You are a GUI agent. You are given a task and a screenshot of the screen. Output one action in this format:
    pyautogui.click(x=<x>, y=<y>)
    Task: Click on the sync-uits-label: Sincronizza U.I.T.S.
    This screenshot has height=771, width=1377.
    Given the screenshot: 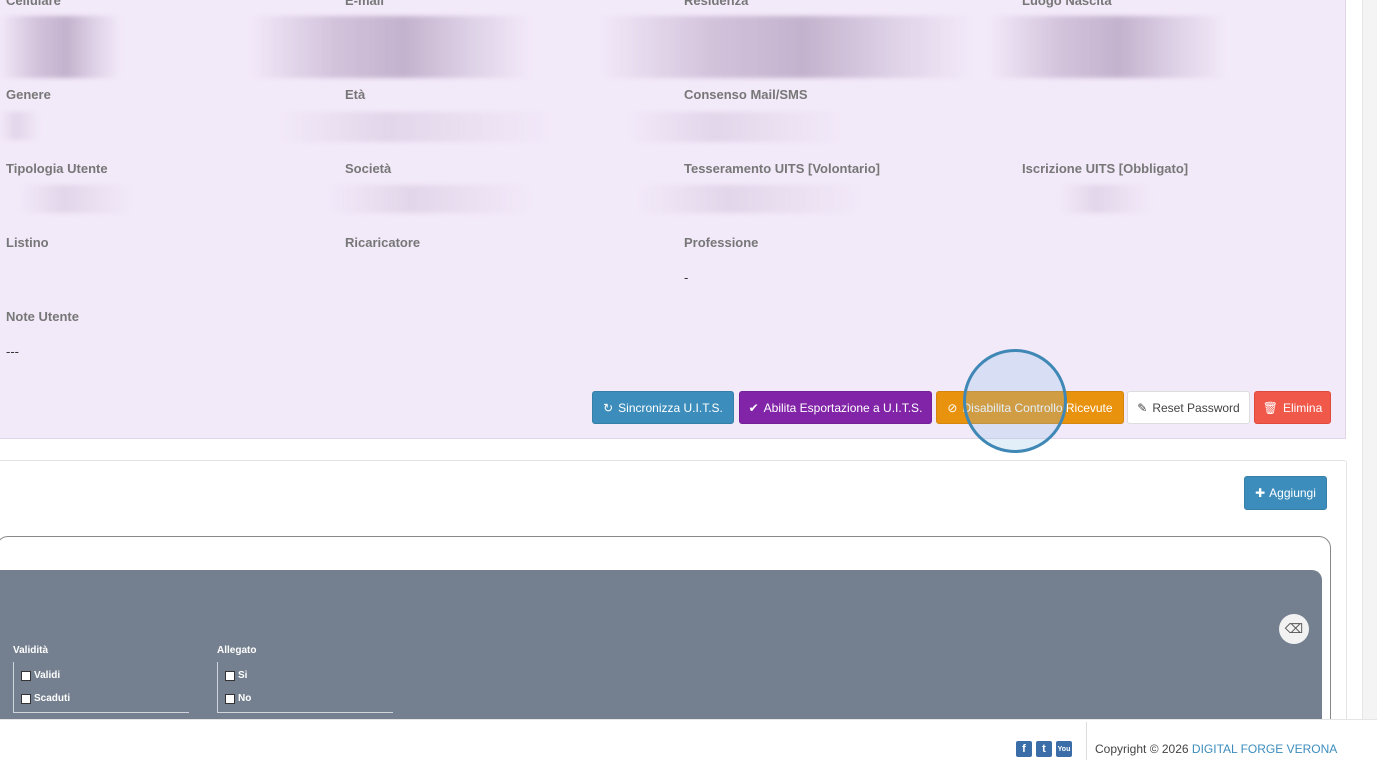 What is the action you would take?
    pyautogui.click(x=670, y=407)
    